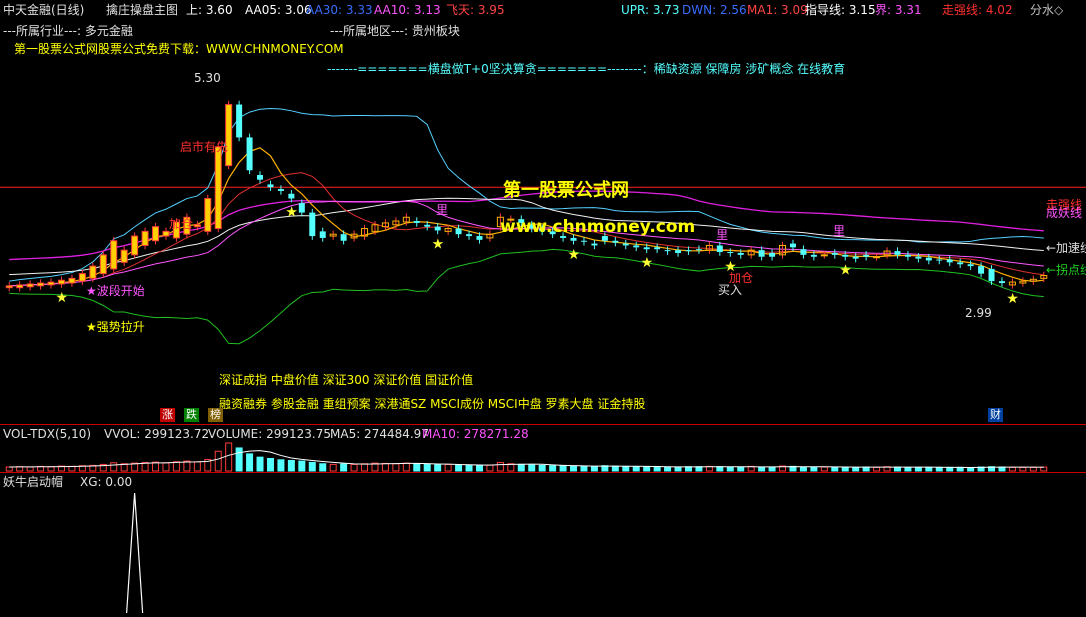  I want to click on badge-cai: 财, so click(995, 415).